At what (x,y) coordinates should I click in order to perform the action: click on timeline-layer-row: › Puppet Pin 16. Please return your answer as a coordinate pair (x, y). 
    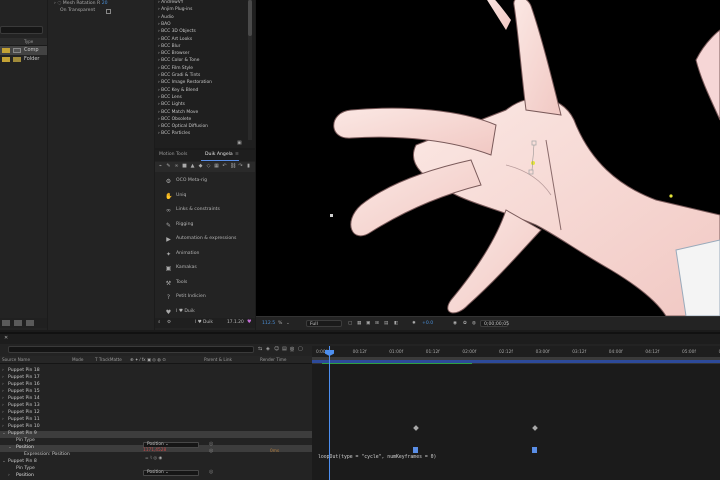
    Looking at the image, I should click on (156, 385).